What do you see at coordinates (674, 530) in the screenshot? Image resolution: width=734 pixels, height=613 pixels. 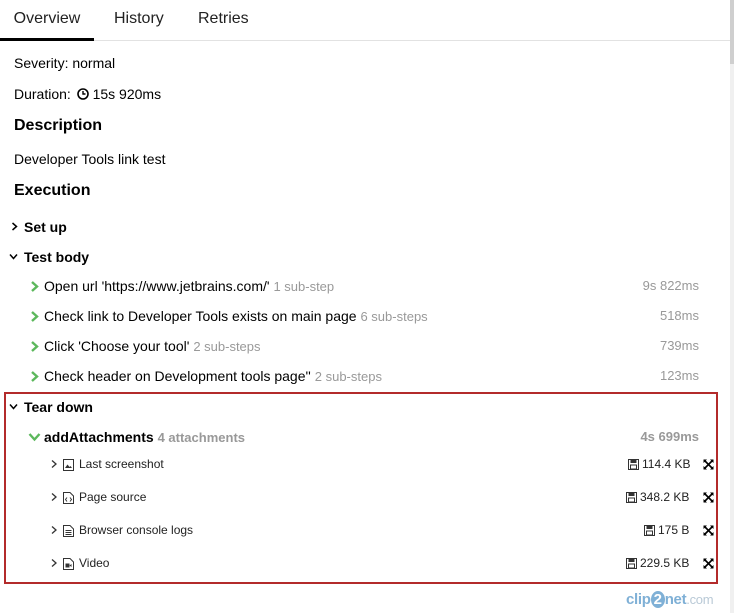 I see `attachment-size: 175 B` at bounding box center [674, 530].